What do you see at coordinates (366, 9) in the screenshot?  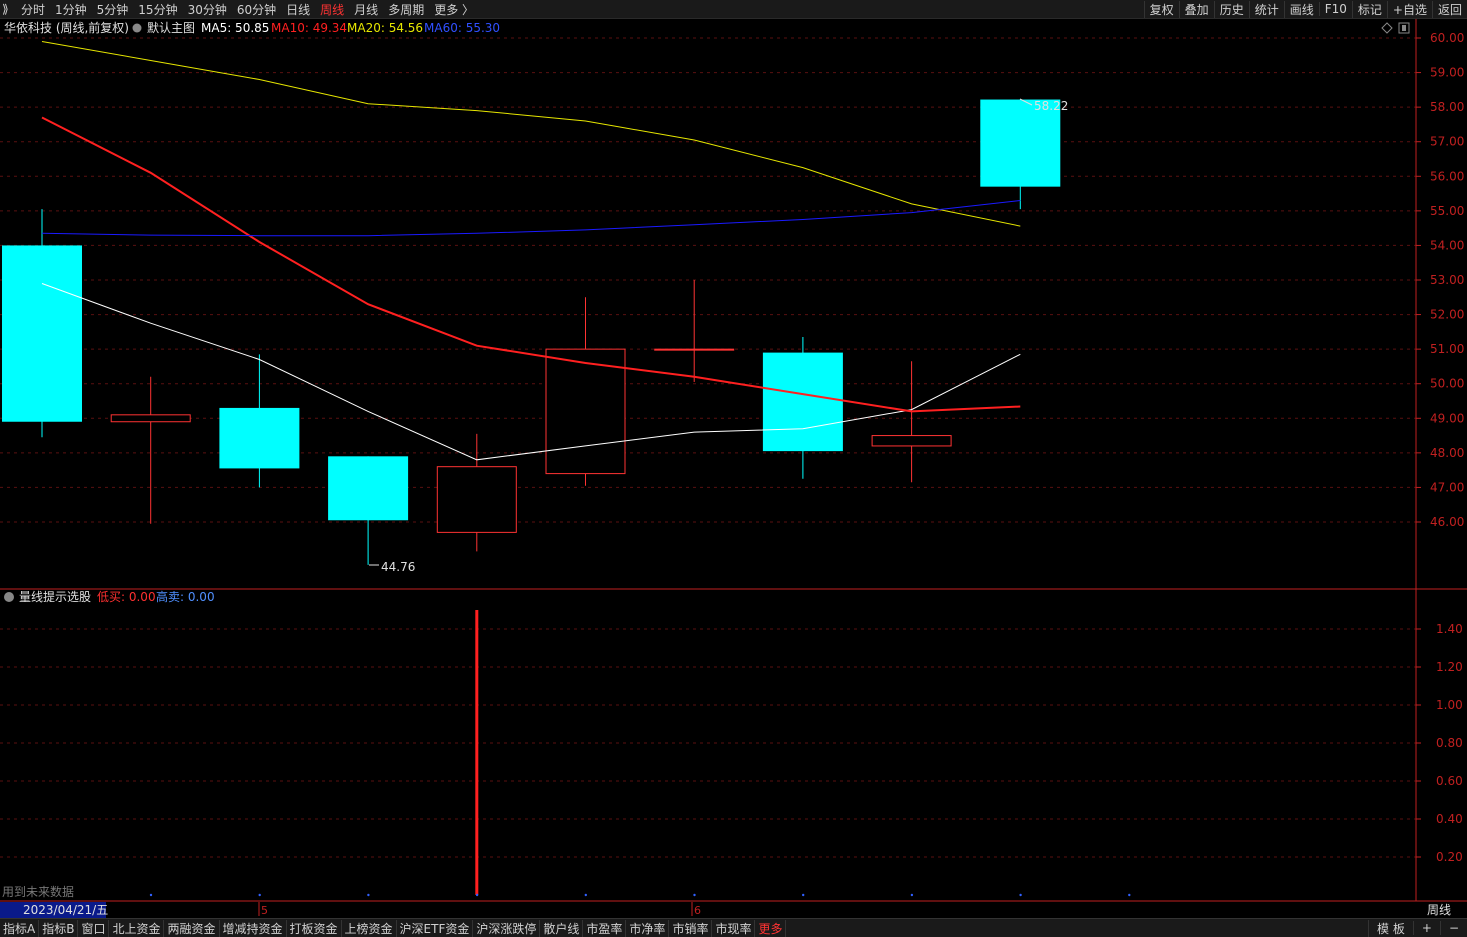 I see `tab-period: 月线` at bounding box center [366, 9].